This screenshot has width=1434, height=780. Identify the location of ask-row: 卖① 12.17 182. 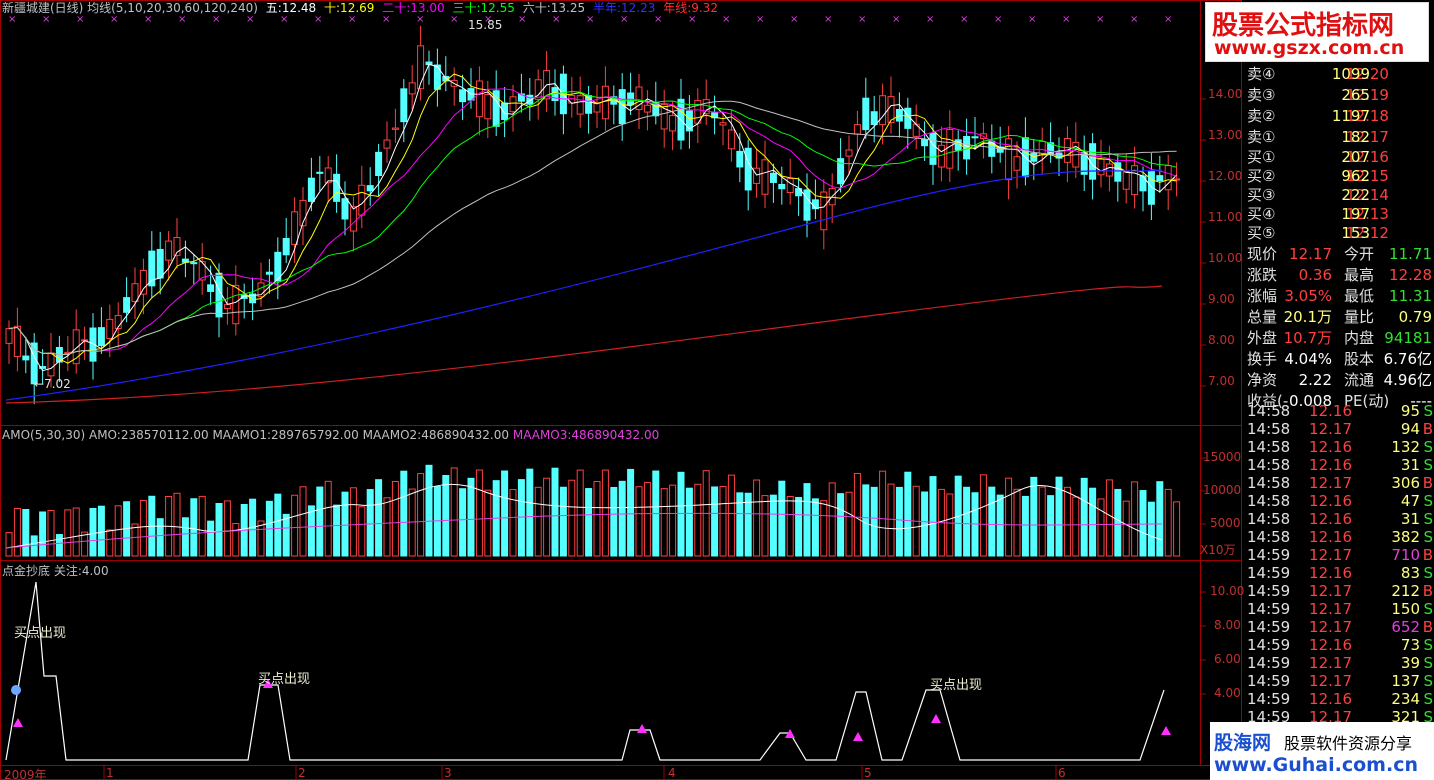
(1338, 137).